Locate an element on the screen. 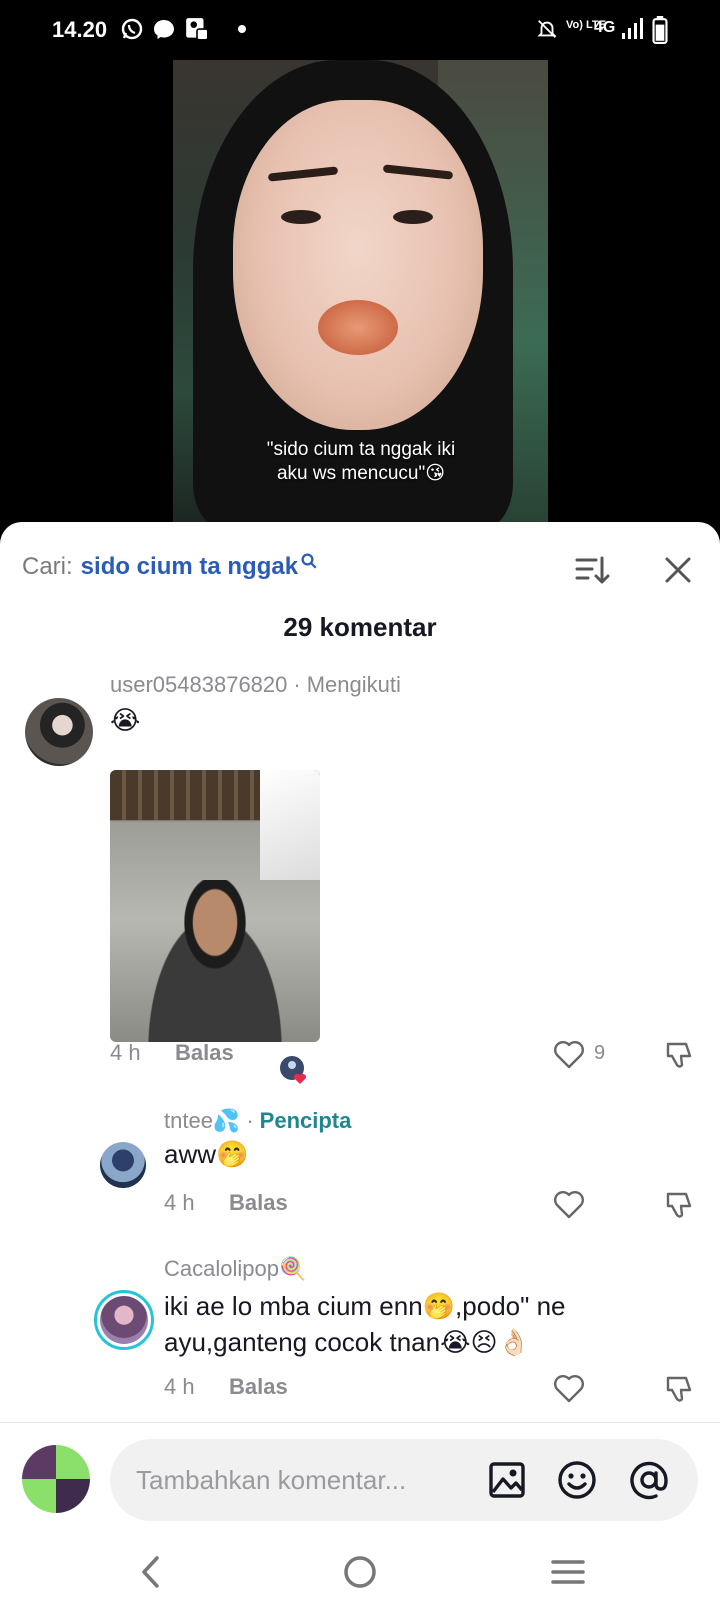 Image resolution: width=720 pixels, height=1612 pixels. recents-menu-icon is located at coordinates (568, 1572).